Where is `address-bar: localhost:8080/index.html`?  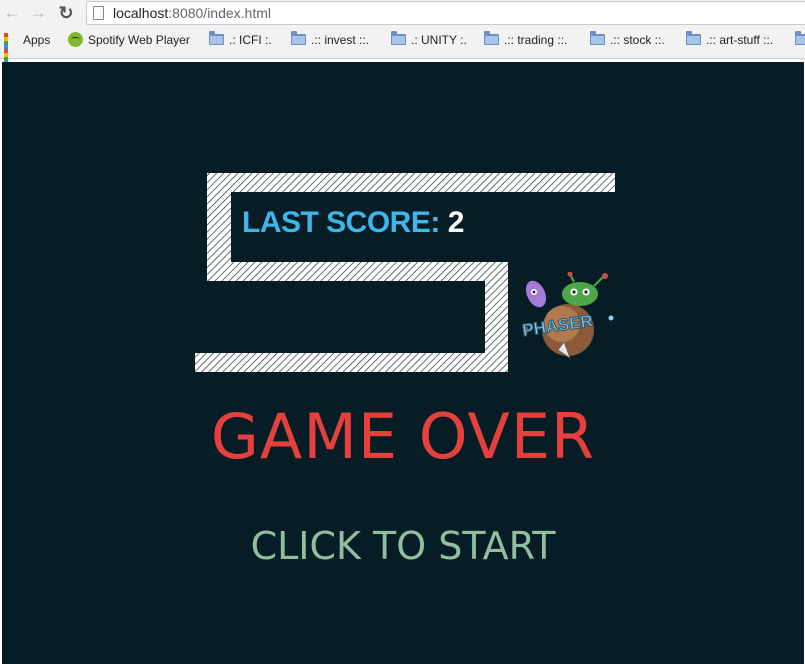
address-bar: localhost:8080/index.html is located at coordinates (445, 13).